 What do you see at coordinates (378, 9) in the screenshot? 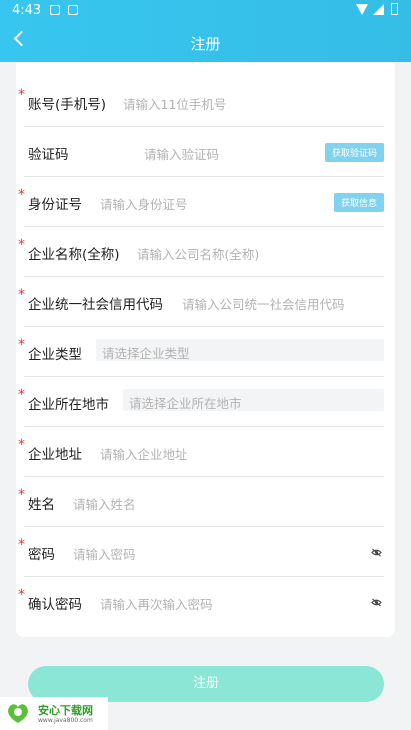
I see `signal-icon` at bounding box center [378, 9].